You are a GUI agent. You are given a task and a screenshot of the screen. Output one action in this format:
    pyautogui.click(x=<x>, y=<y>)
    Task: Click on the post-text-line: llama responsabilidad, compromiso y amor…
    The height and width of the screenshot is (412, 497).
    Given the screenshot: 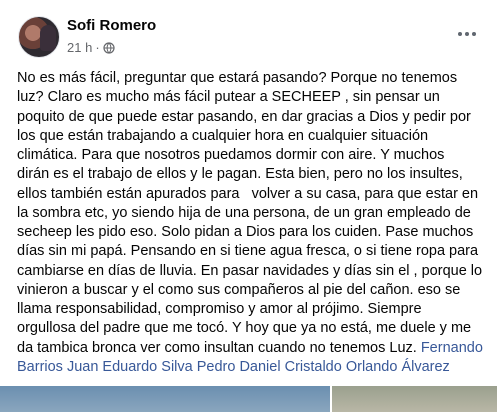 What is the action you would take?
    pyautogui.click(x=219, y=309)
    